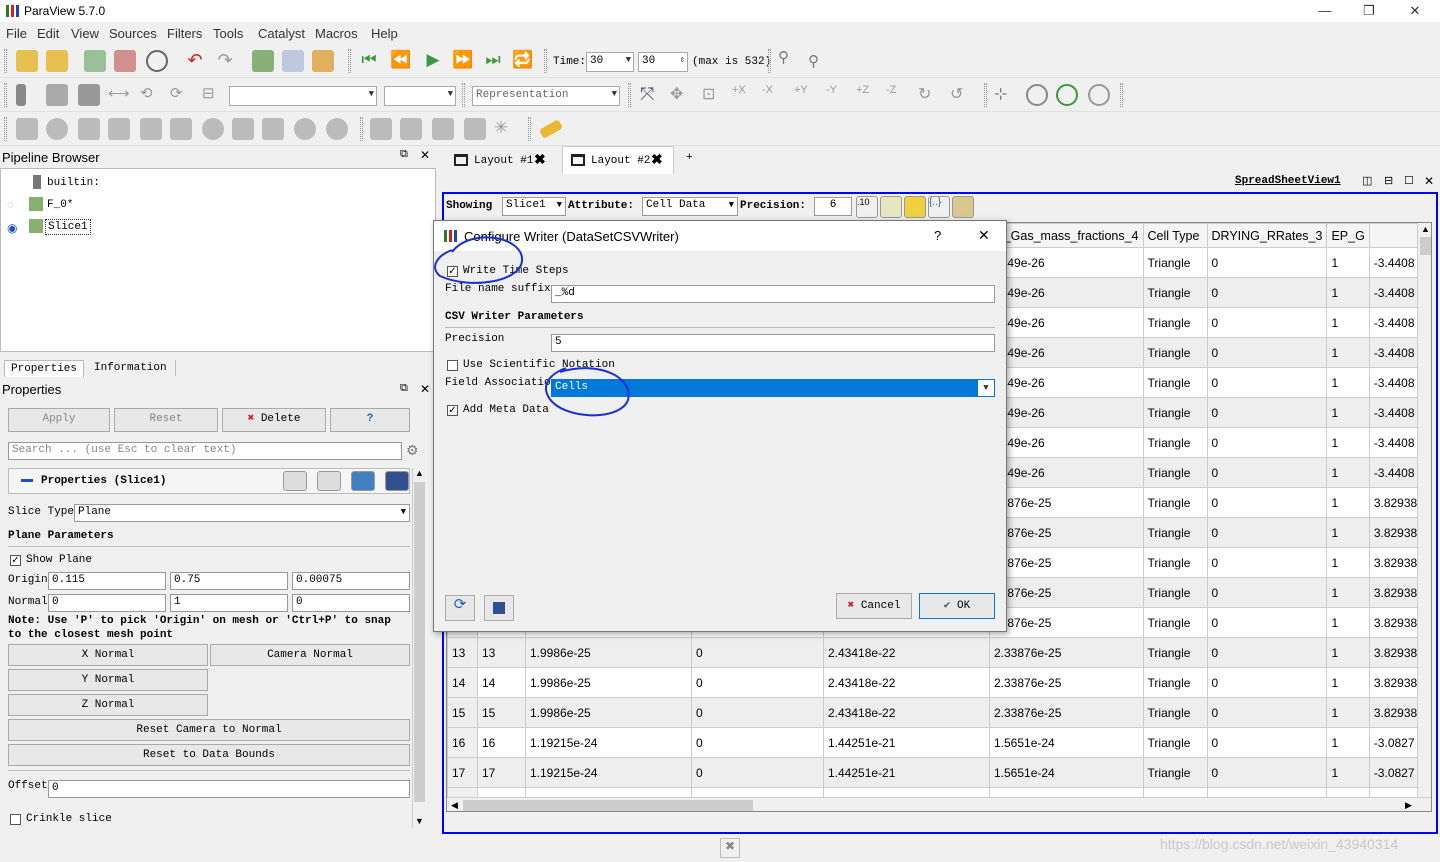 This screenshot has width=1440, height=862. Describe the element at coordinates (293, 61) in the screenshot. I see `pick-center-icon` at that location.